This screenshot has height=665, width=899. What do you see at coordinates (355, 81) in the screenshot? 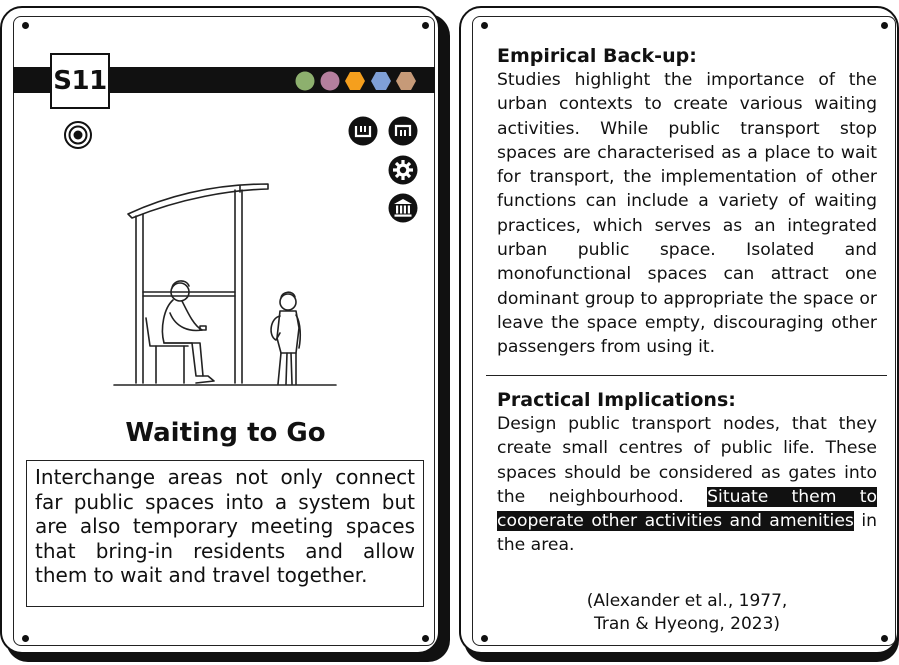
I see `orange-hexagon-chip` at bounding box center [355, 81].